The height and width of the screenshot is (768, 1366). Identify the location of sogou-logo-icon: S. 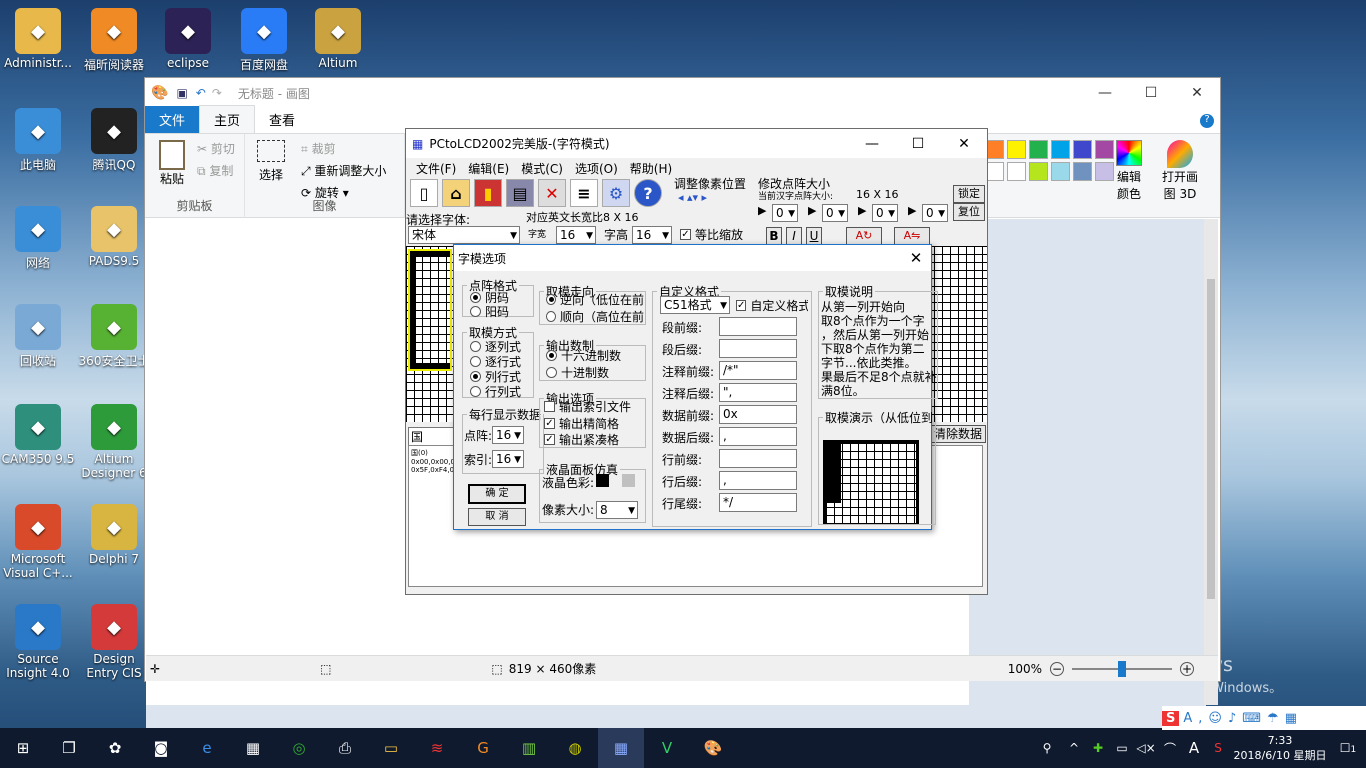
(1171, 718).